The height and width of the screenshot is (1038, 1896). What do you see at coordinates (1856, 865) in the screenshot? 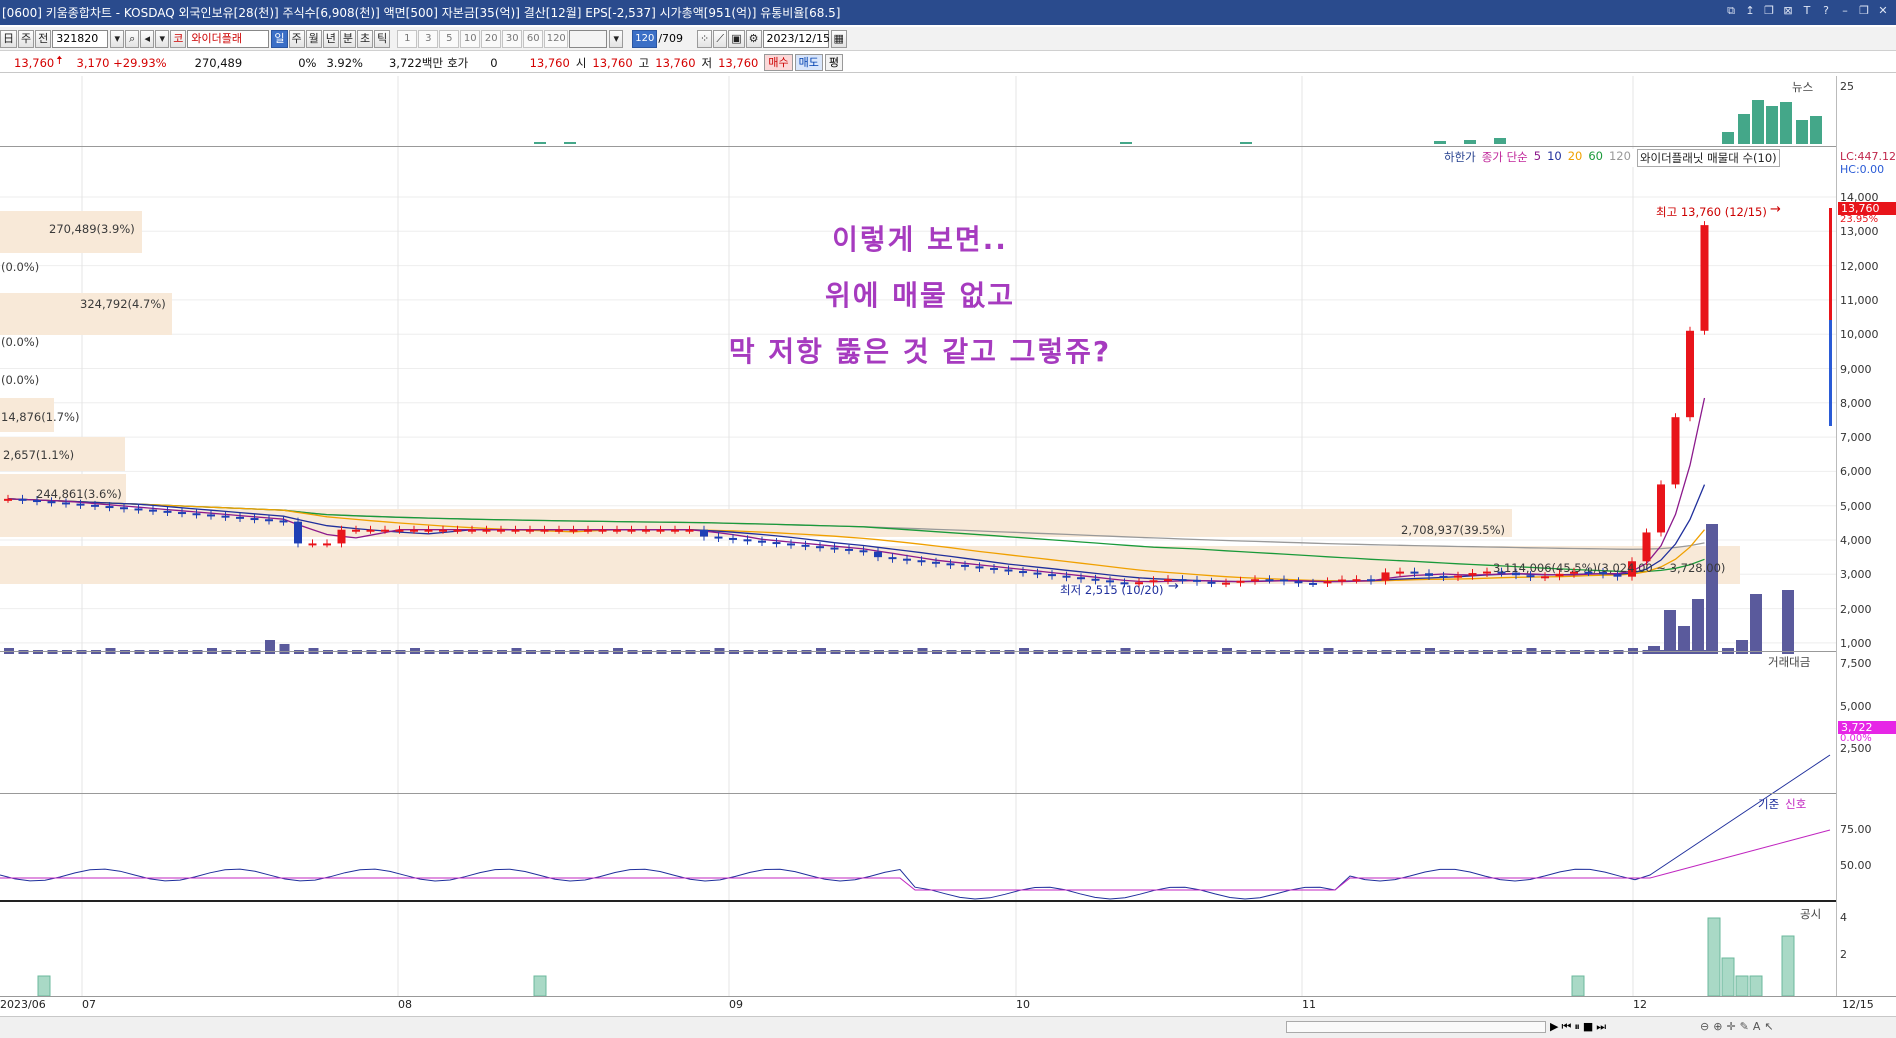
I see `osc-axis-label: 50.00` at bounding box center [1856, 865].